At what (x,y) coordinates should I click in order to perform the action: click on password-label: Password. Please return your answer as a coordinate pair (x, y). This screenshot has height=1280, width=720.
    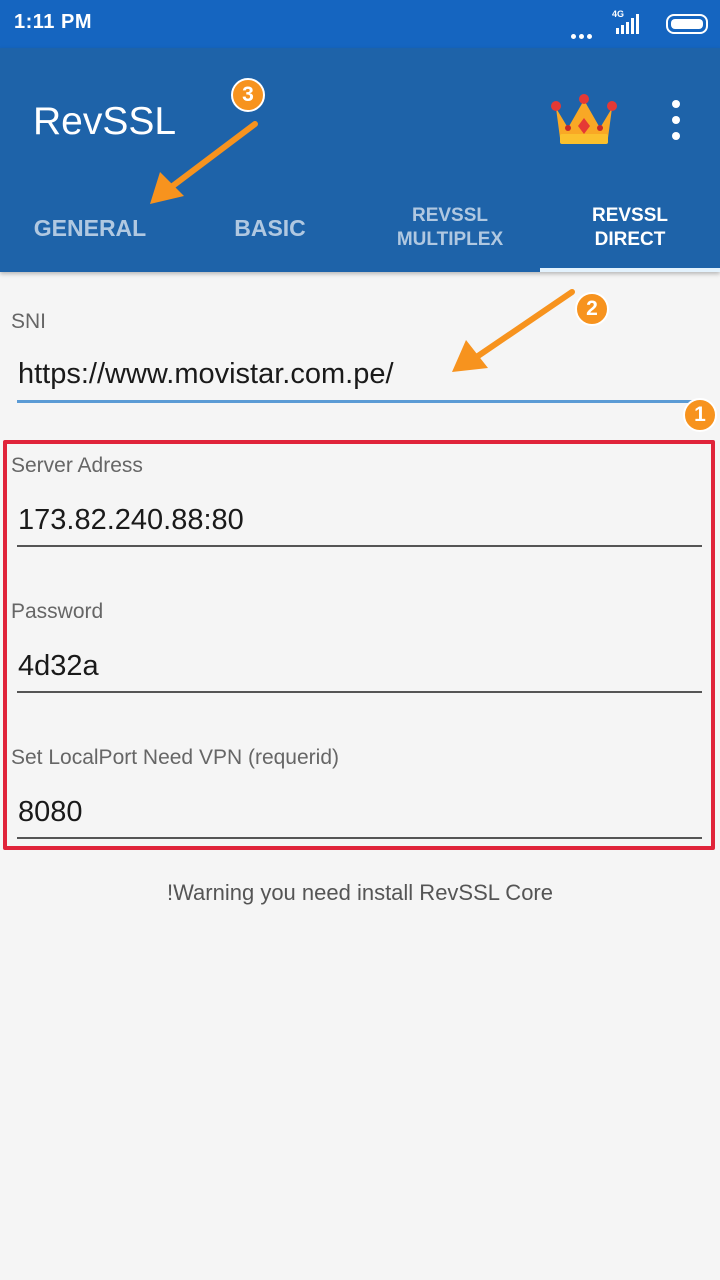
    Looking at the image, I should click on (57, 611).